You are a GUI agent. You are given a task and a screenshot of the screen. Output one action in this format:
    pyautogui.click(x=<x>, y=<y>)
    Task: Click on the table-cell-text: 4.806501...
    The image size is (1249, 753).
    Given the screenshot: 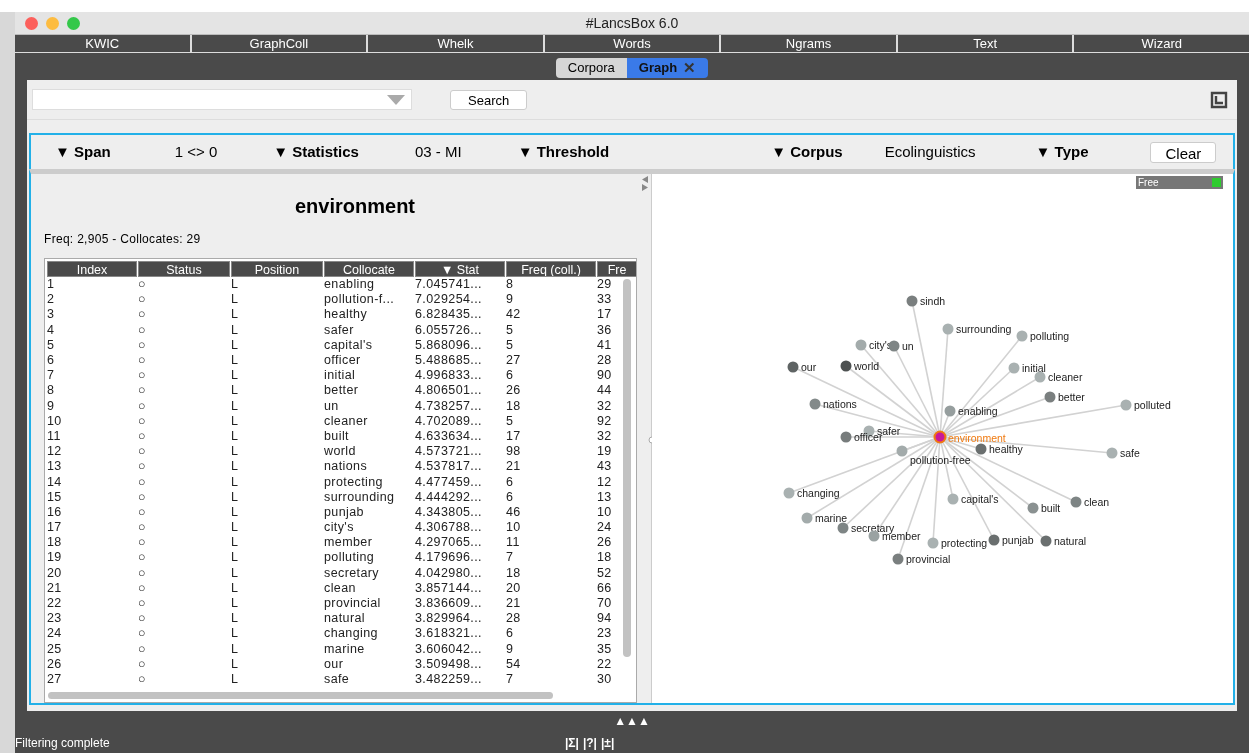 What is the action you would take?
    pyautogui.click(x=449, y=391)
    